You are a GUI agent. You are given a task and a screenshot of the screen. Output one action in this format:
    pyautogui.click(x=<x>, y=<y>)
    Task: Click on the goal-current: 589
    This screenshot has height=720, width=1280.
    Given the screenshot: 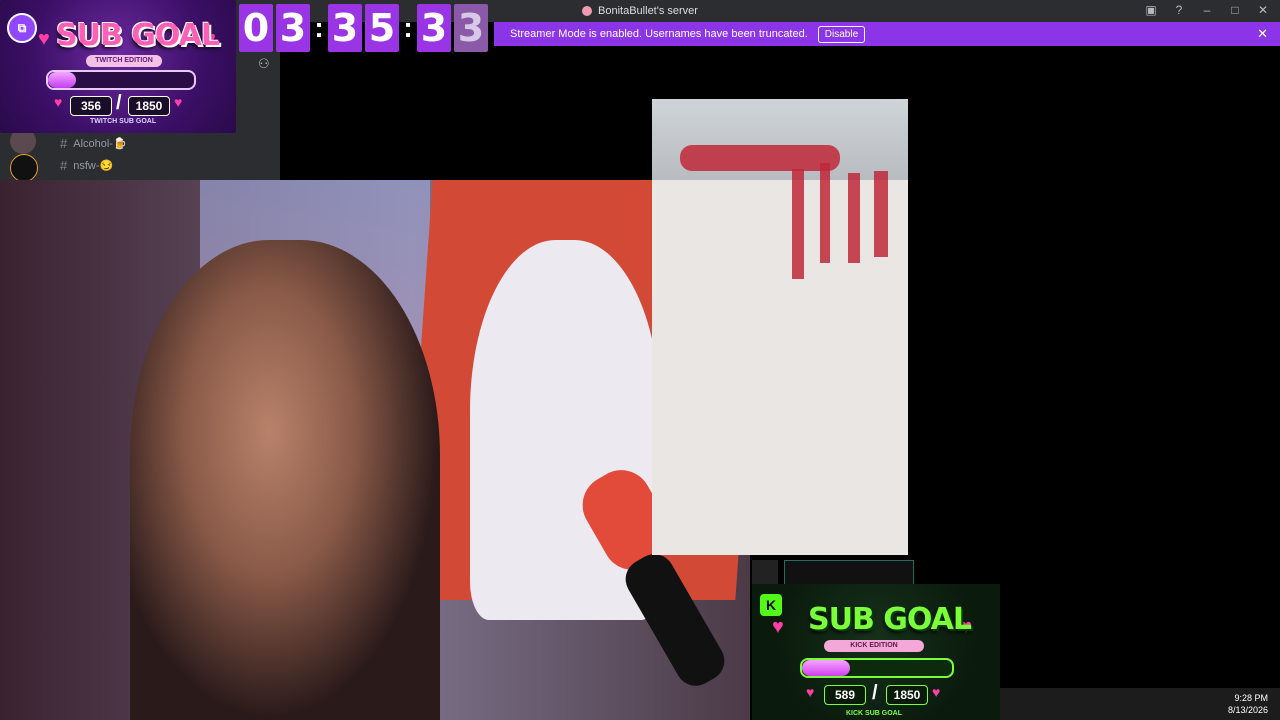 What is the action you would take?
    pyautogui.click(x=845, y=695)
    